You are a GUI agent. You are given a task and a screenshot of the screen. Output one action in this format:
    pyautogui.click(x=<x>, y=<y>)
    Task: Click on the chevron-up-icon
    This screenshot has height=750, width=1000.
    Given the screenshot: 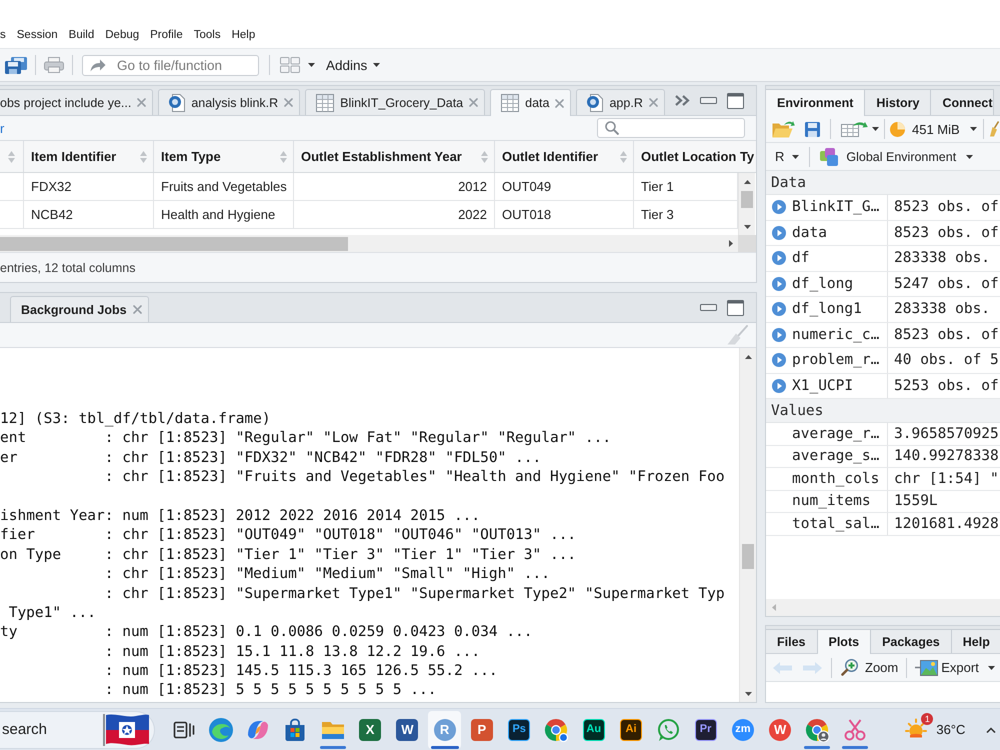 What is the action you would take?
    pyautogui.click(x=991, y=729)
    